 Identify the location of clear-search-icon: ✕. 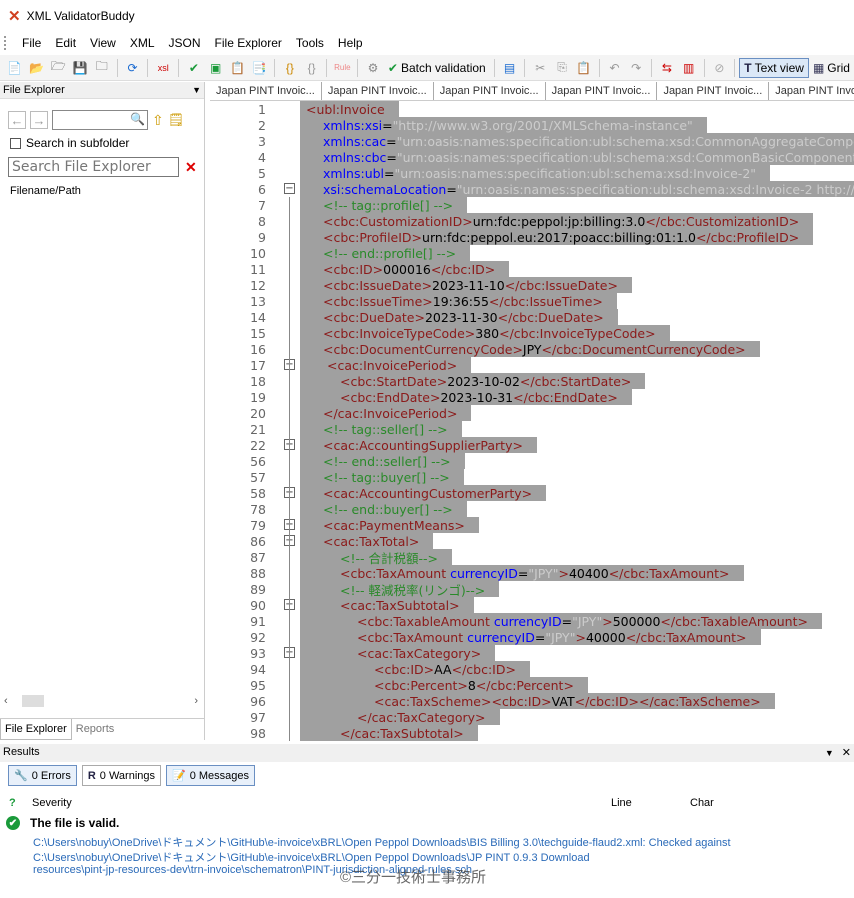
(191, 167).